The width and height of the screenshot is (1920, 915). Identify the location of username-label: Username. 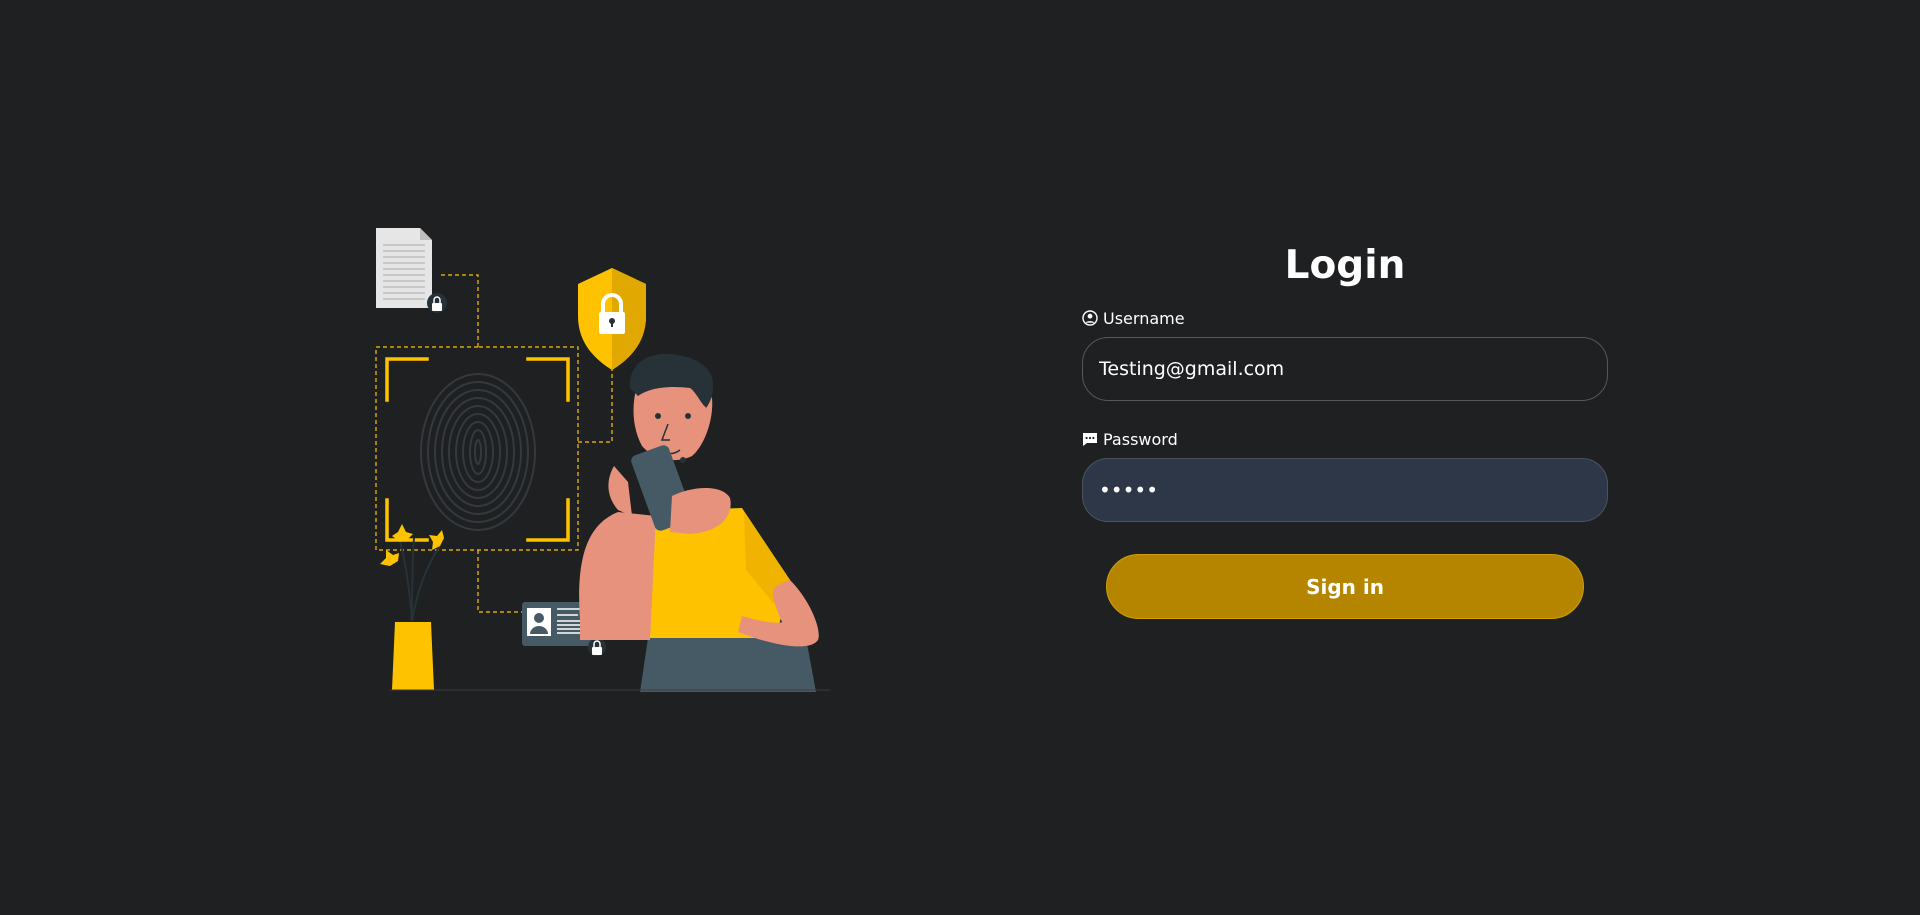
(1345, 318).